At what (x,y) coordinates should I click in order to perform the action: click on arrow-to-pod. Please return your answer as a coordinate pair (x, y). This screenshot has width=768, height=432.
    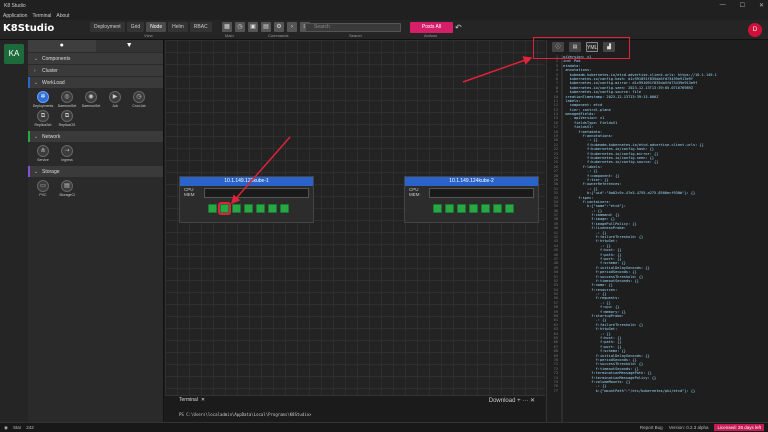
    Looking at the image, I should click on (261, 170).